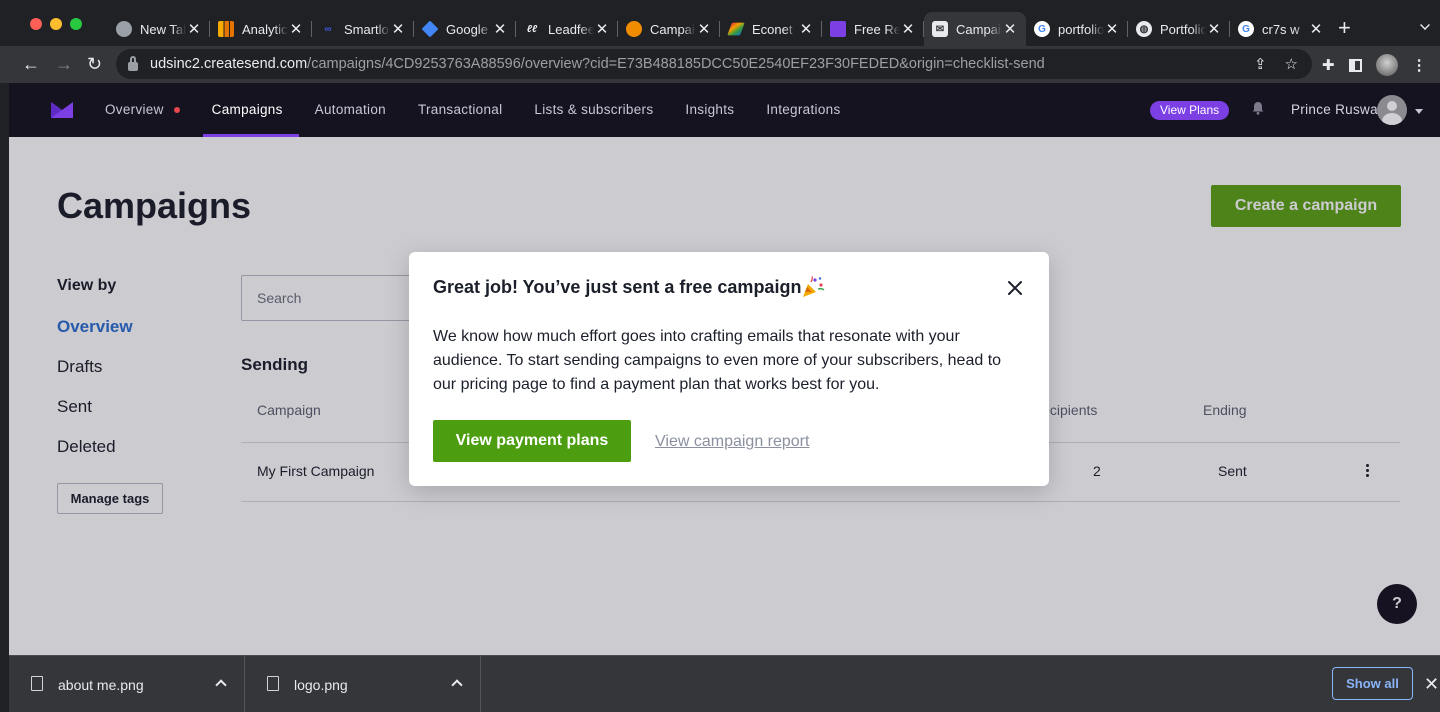 This screenshot has width=1440, height=712. I want to click on view-campaign-report-link: View campaign report, so click(732, 442).